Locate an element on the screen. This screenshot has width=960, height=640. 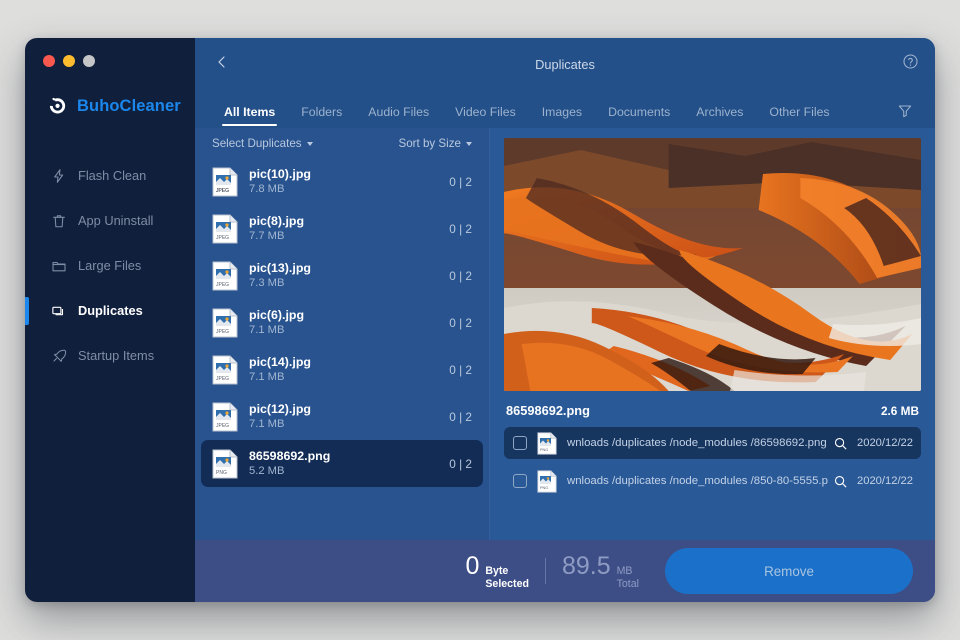
filter-button is located at coordinates (906, 112).